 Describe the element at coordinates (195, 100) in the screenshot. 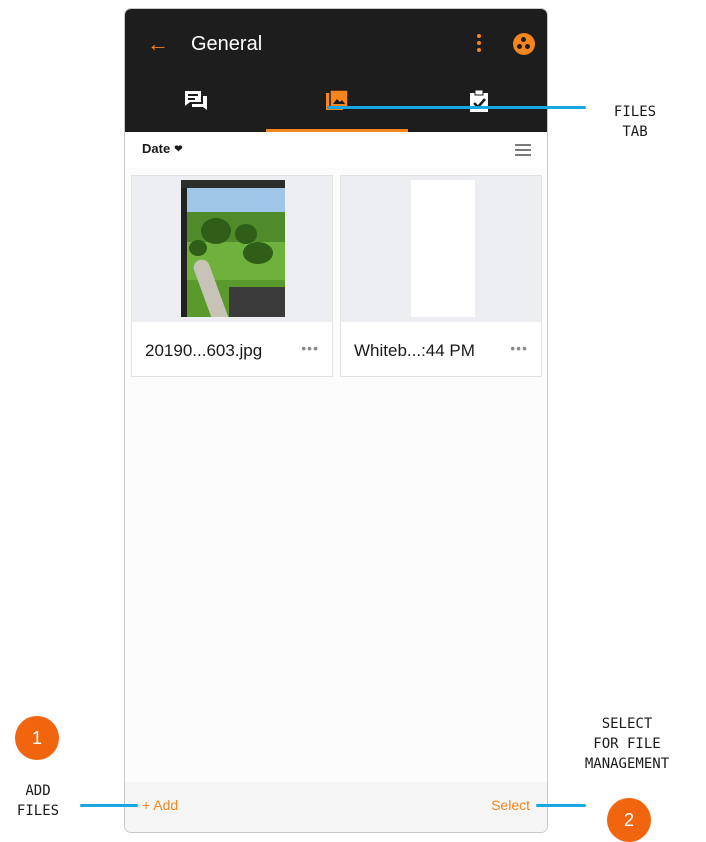

I see `chat-icon` at that location.